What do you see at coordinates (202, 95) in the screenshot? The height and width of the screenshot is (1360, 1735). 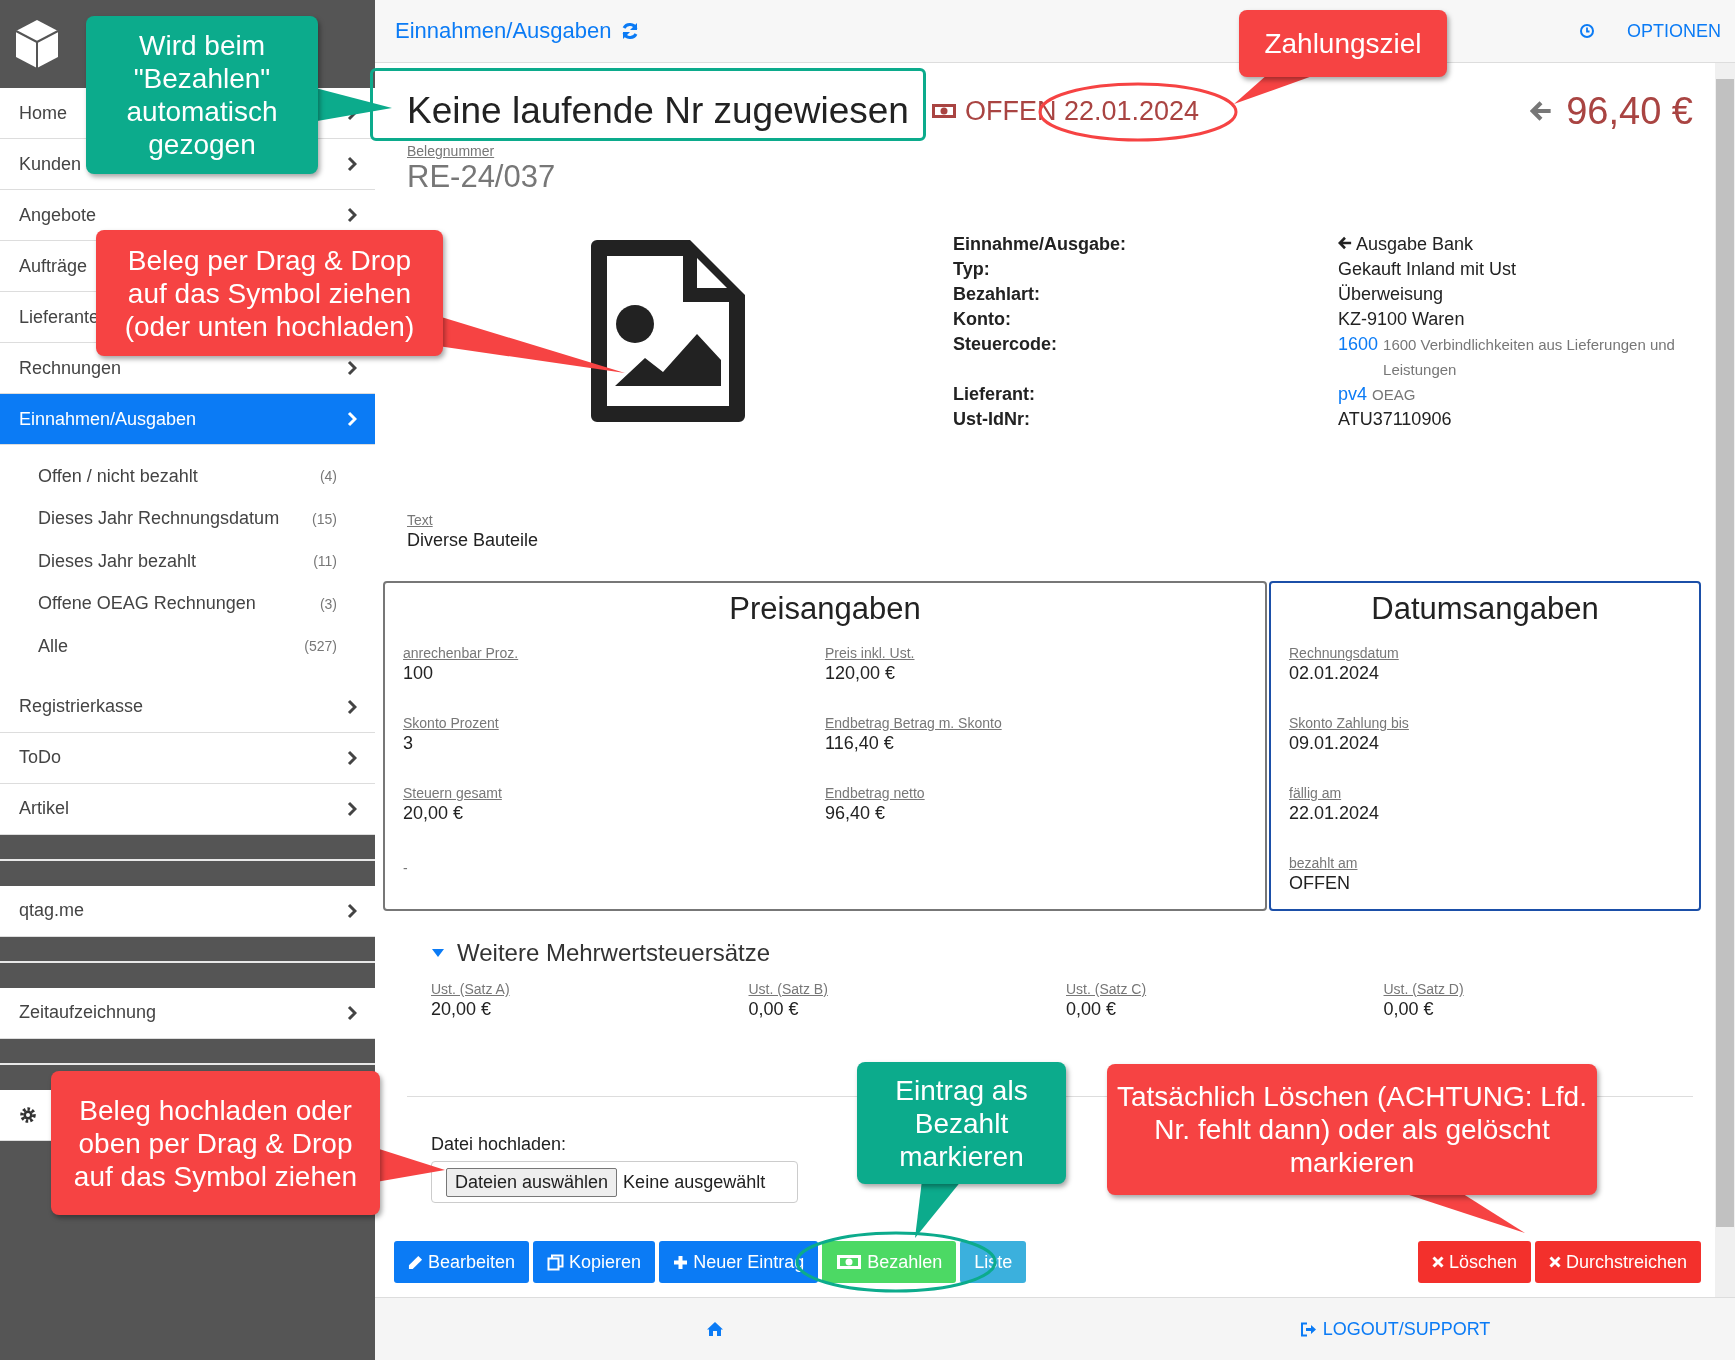 I see `annotation-tooltip: Wird beim "Bezahlen" automatisch gezogen` at bounding box center [202, 95].